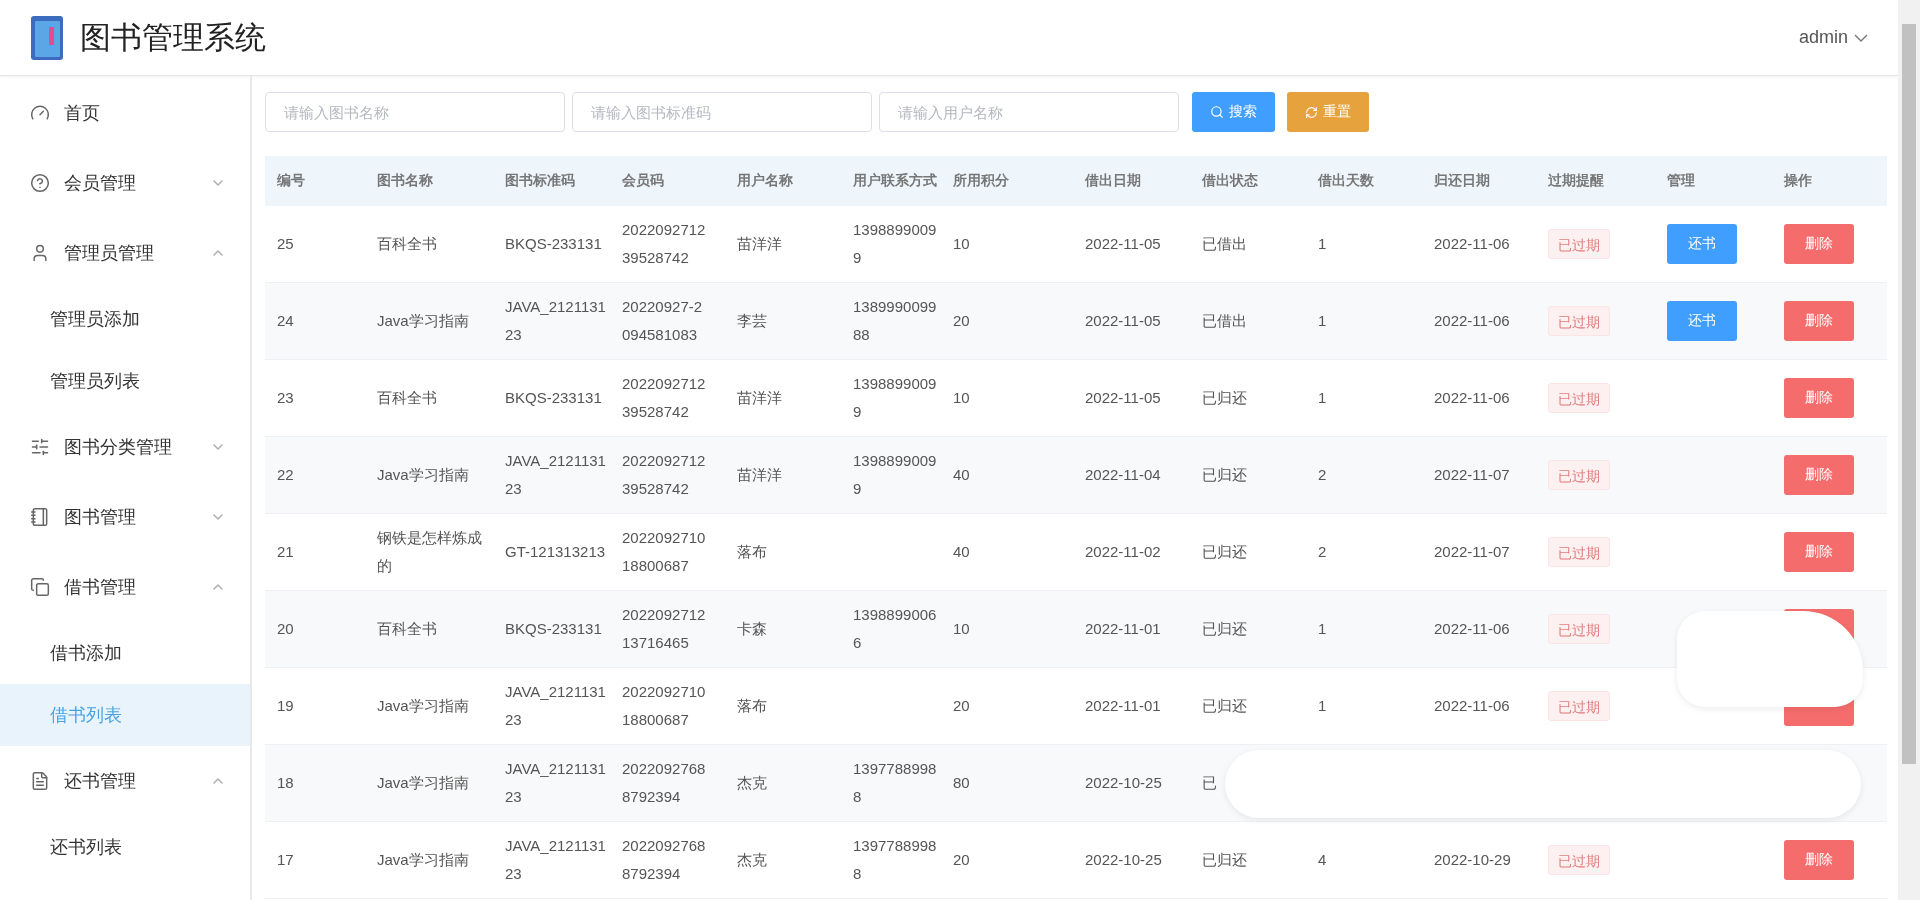 This screenshot has width=1920, height=900. What do you see at coordinates (664, 552) in the screenshot?
I see `table-cell-text: 2022092710 18800687` at bounding box center [664, 552].